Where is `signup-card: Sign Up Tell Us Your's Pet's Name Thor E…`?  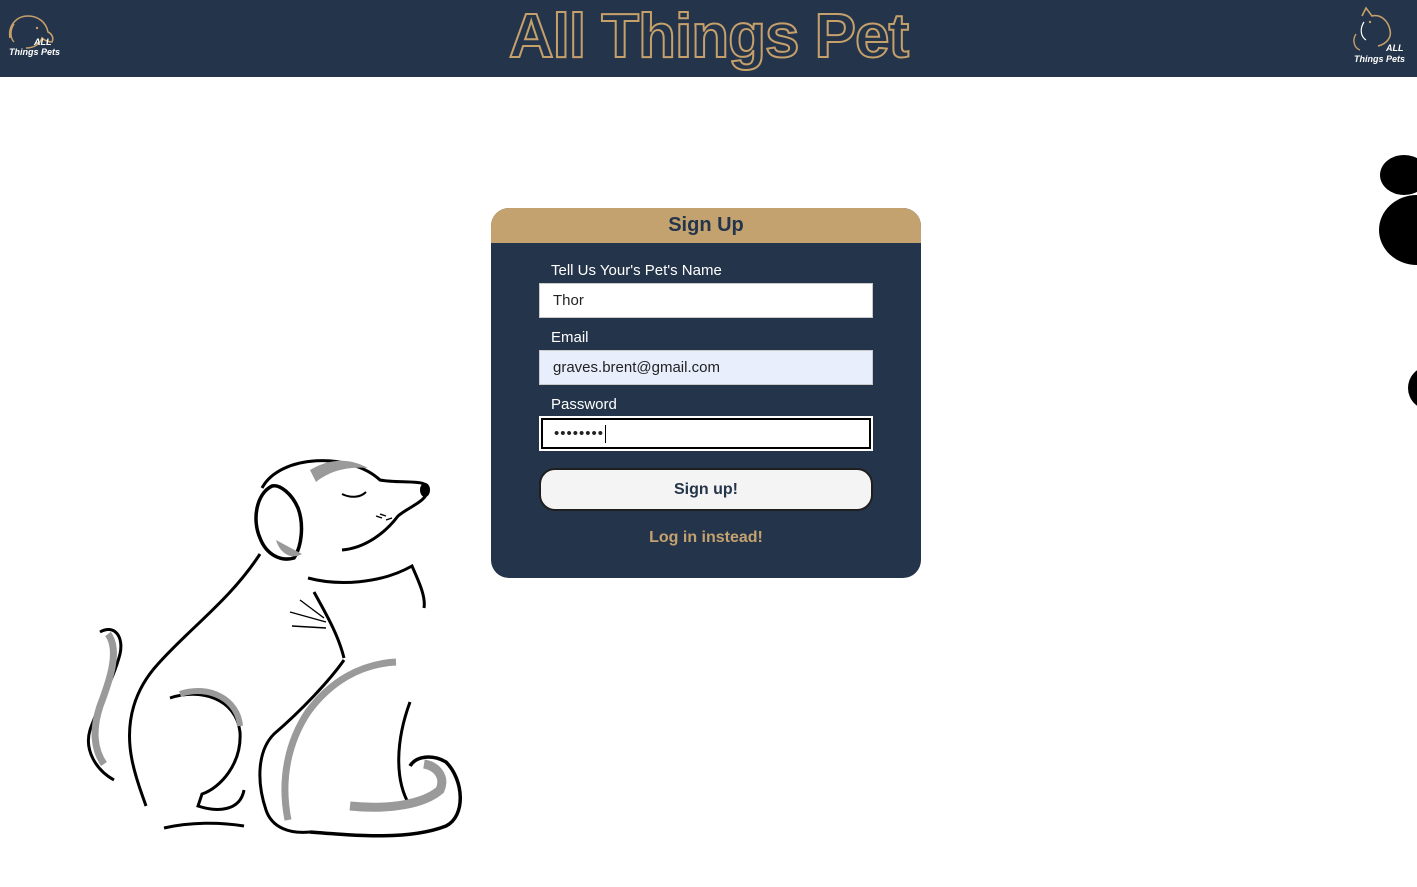 signup-card: Sign Up Tell Us Your's Pet's Name Thor E… is located at coordinates (706, 393).